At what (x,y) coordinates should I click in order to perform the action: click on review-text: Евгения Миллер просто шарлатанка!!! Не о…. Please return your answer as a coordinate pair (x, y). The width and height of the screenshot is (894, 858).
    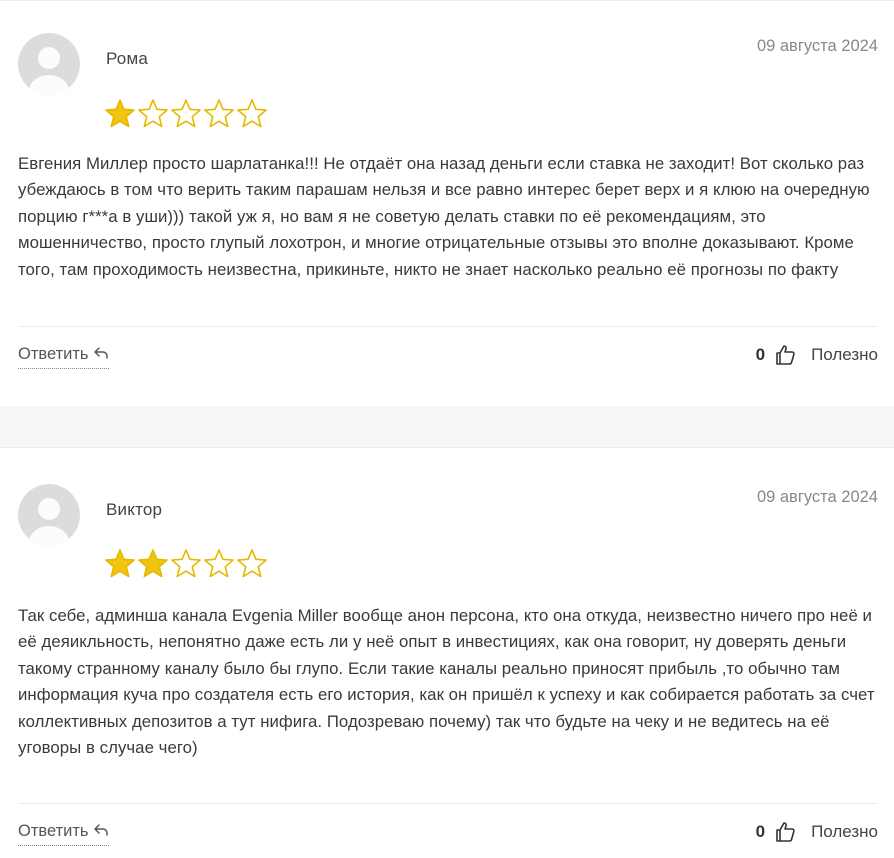
    Looking at the image, I should click on (444, 216).